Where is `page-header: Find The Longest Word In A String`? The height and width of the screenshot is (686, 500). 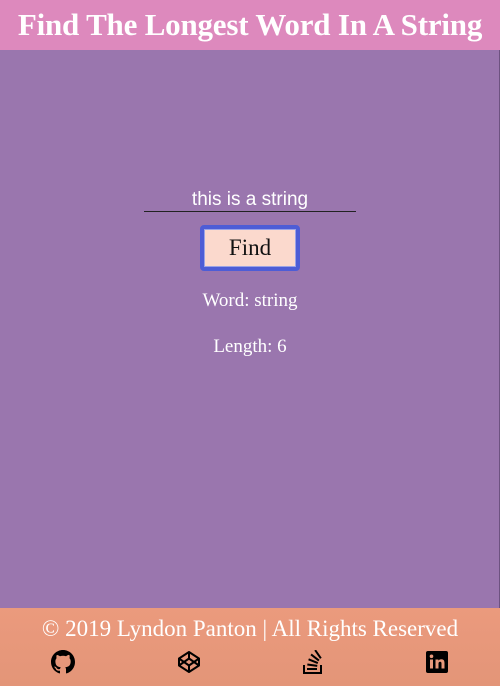 page-header: Find The Longest Word In A String is located at coordinates (250, 25).